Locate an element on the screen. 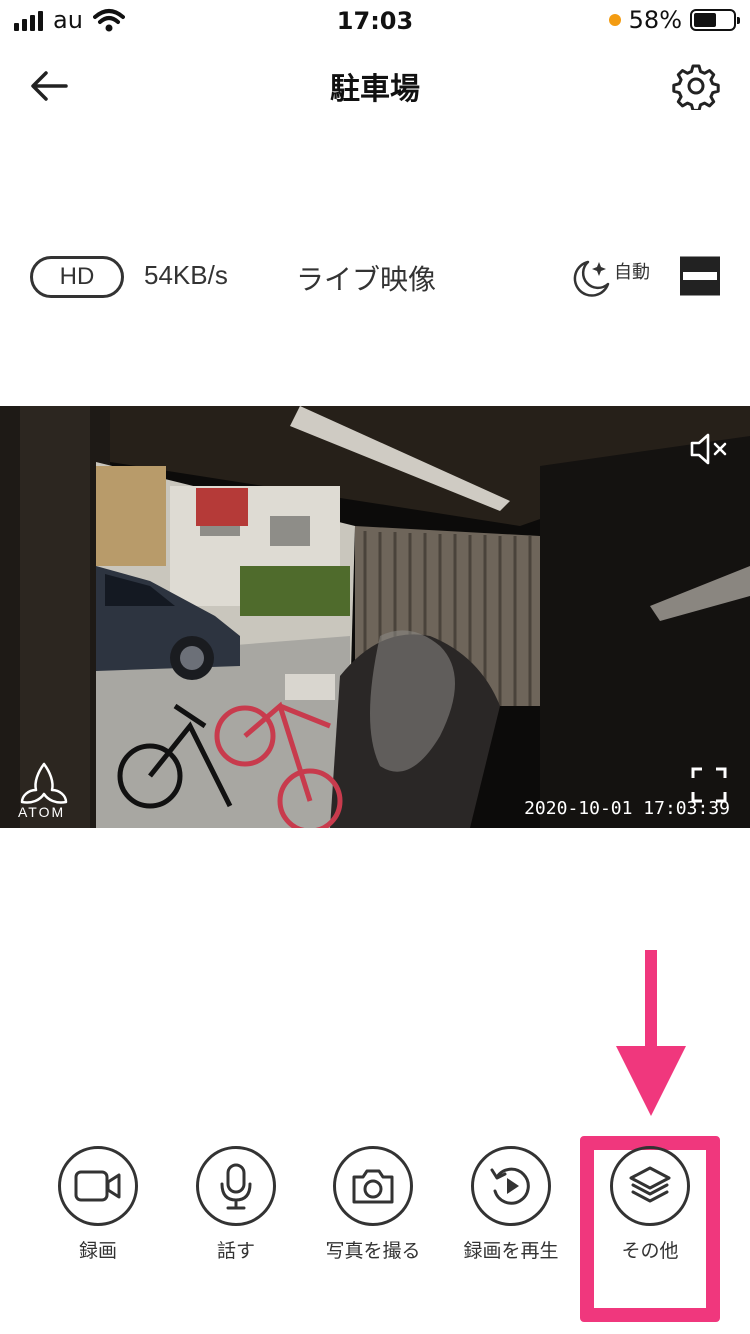 The width and height of the screenshot is (750, 1334). video-timestamp: 2020-10-01 17:03:39 is located at coordinates (627, 808).